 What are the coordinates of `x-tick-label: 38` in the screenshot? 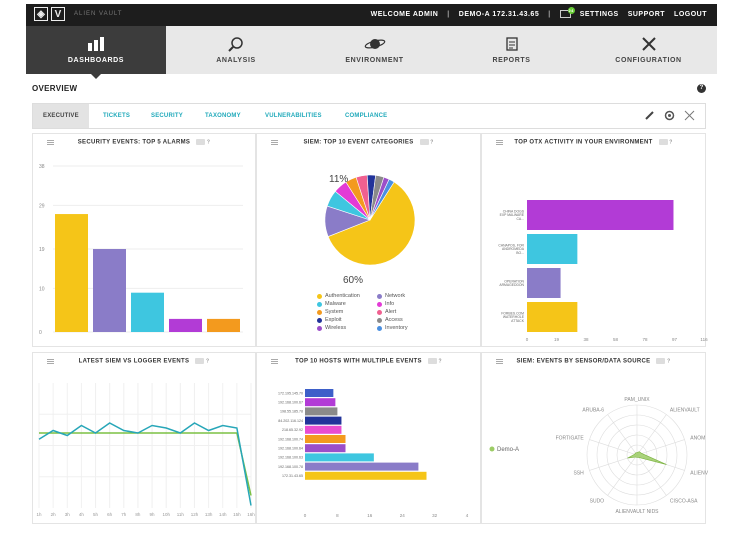 It's located at (586, 339).